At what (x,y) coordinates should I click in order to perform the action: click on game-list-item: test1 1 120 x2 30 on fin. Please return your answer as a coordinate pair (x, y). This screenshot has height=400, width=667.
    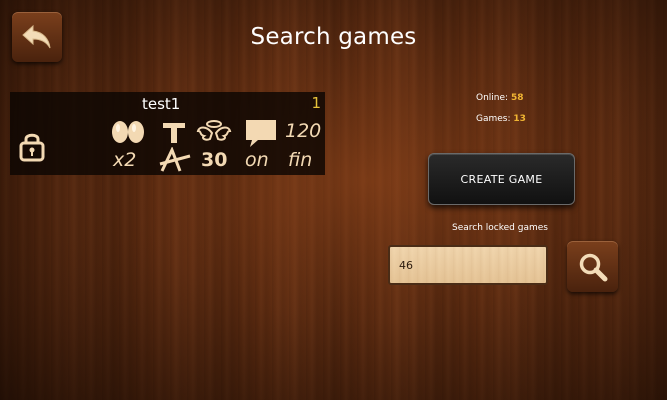
    Looking at the image, I should click on (167, 133).